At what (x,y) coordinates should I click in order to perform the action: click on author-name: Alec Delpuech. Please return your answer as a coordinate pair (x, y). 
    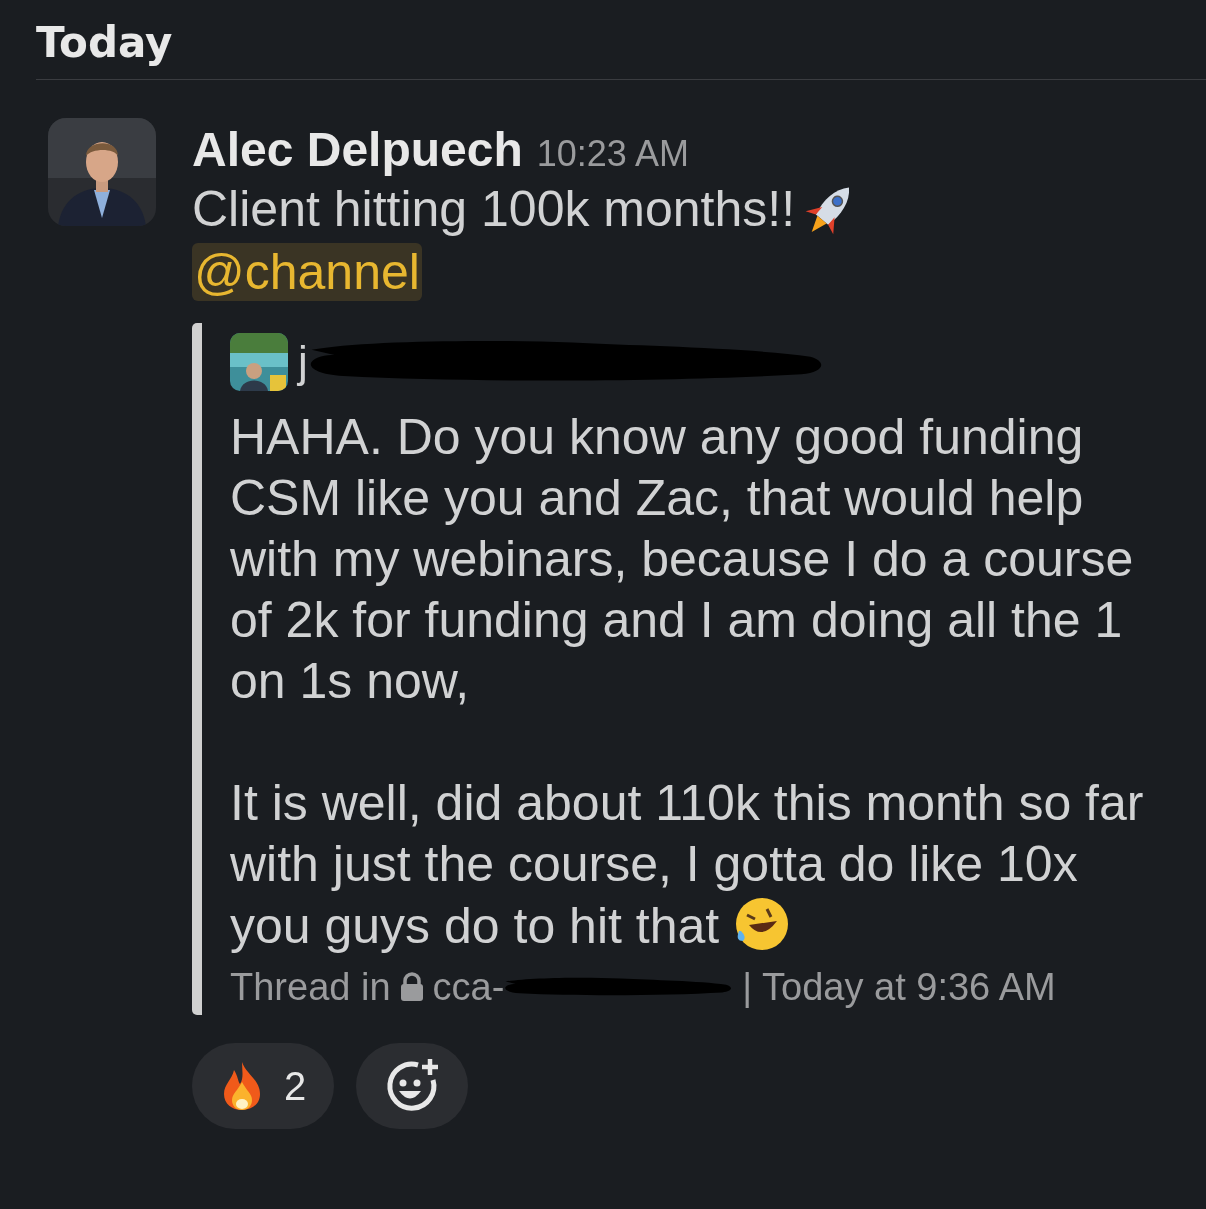
    Looking at the image, I should click on (357, 149).